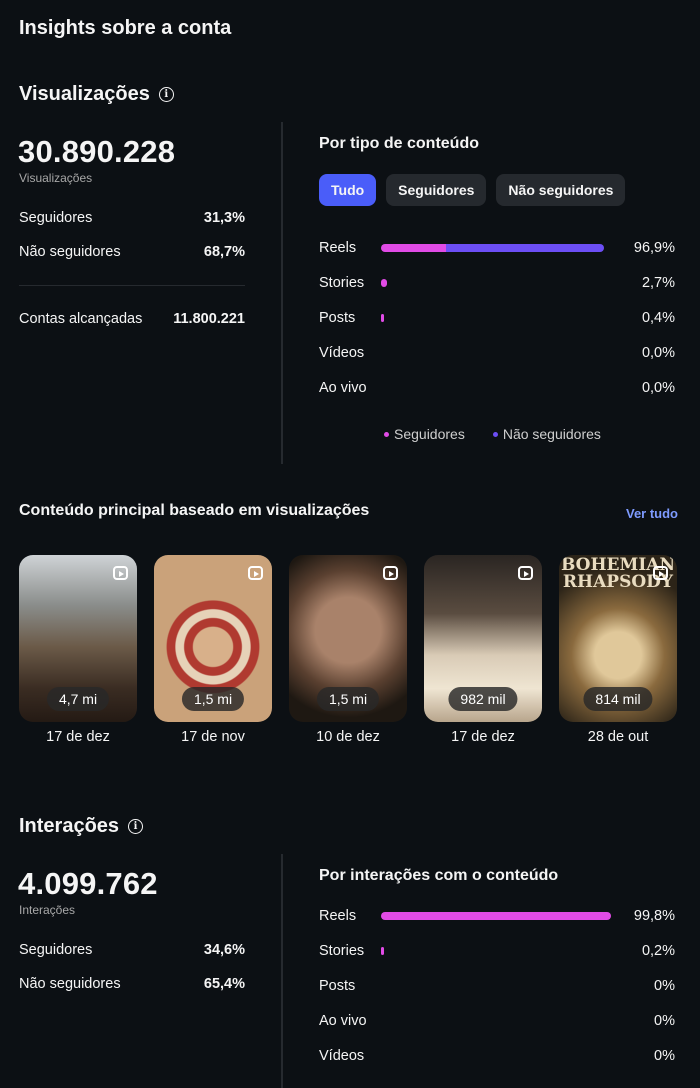 This screenshot has height=1088, width=700. Describe the element at coordinates (213, 737) in the screenshot. I see `content-date: 17 de nov` at that location.